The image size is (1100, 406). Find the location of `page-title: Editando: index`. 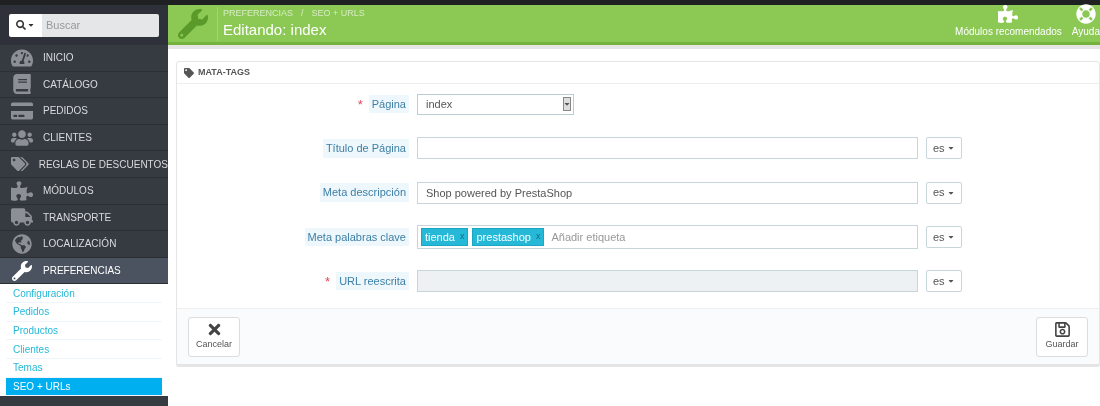

page-title: Editando: index is located at coordinates (275, 30).